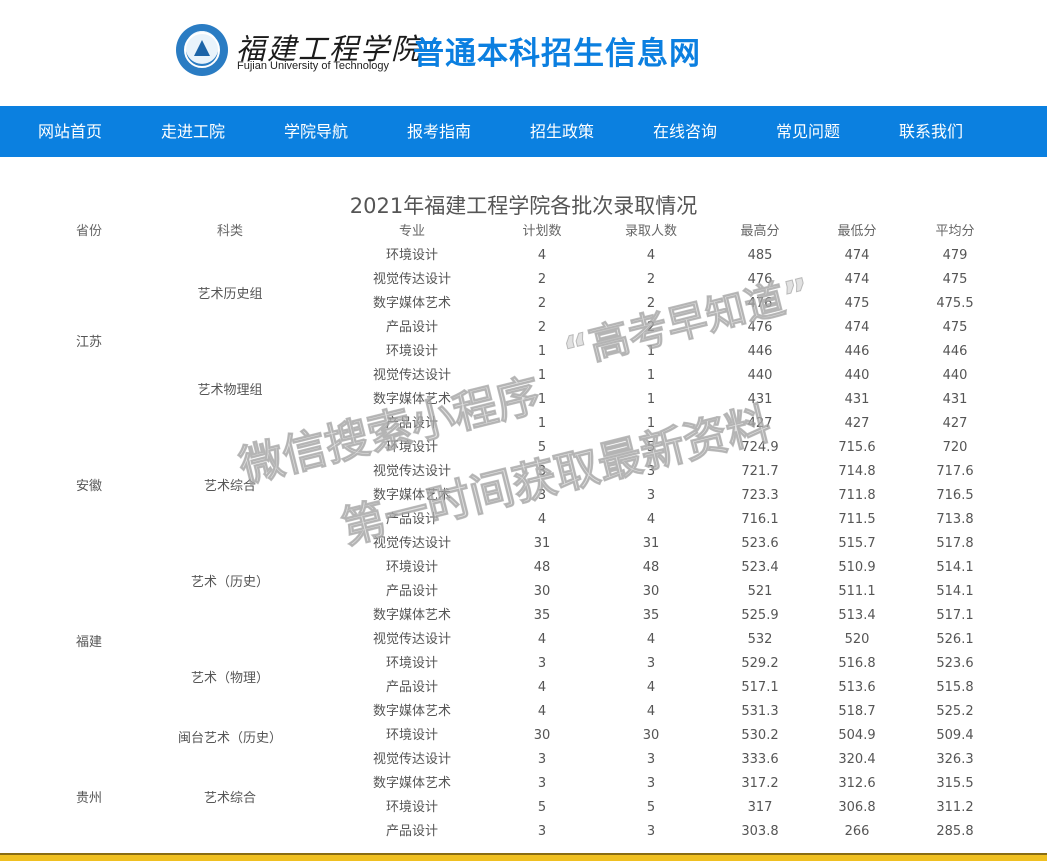  Describe the element at coordinates (229, 678) in the screenshot. I see `category-cell: 艺术（物理）` at that location.